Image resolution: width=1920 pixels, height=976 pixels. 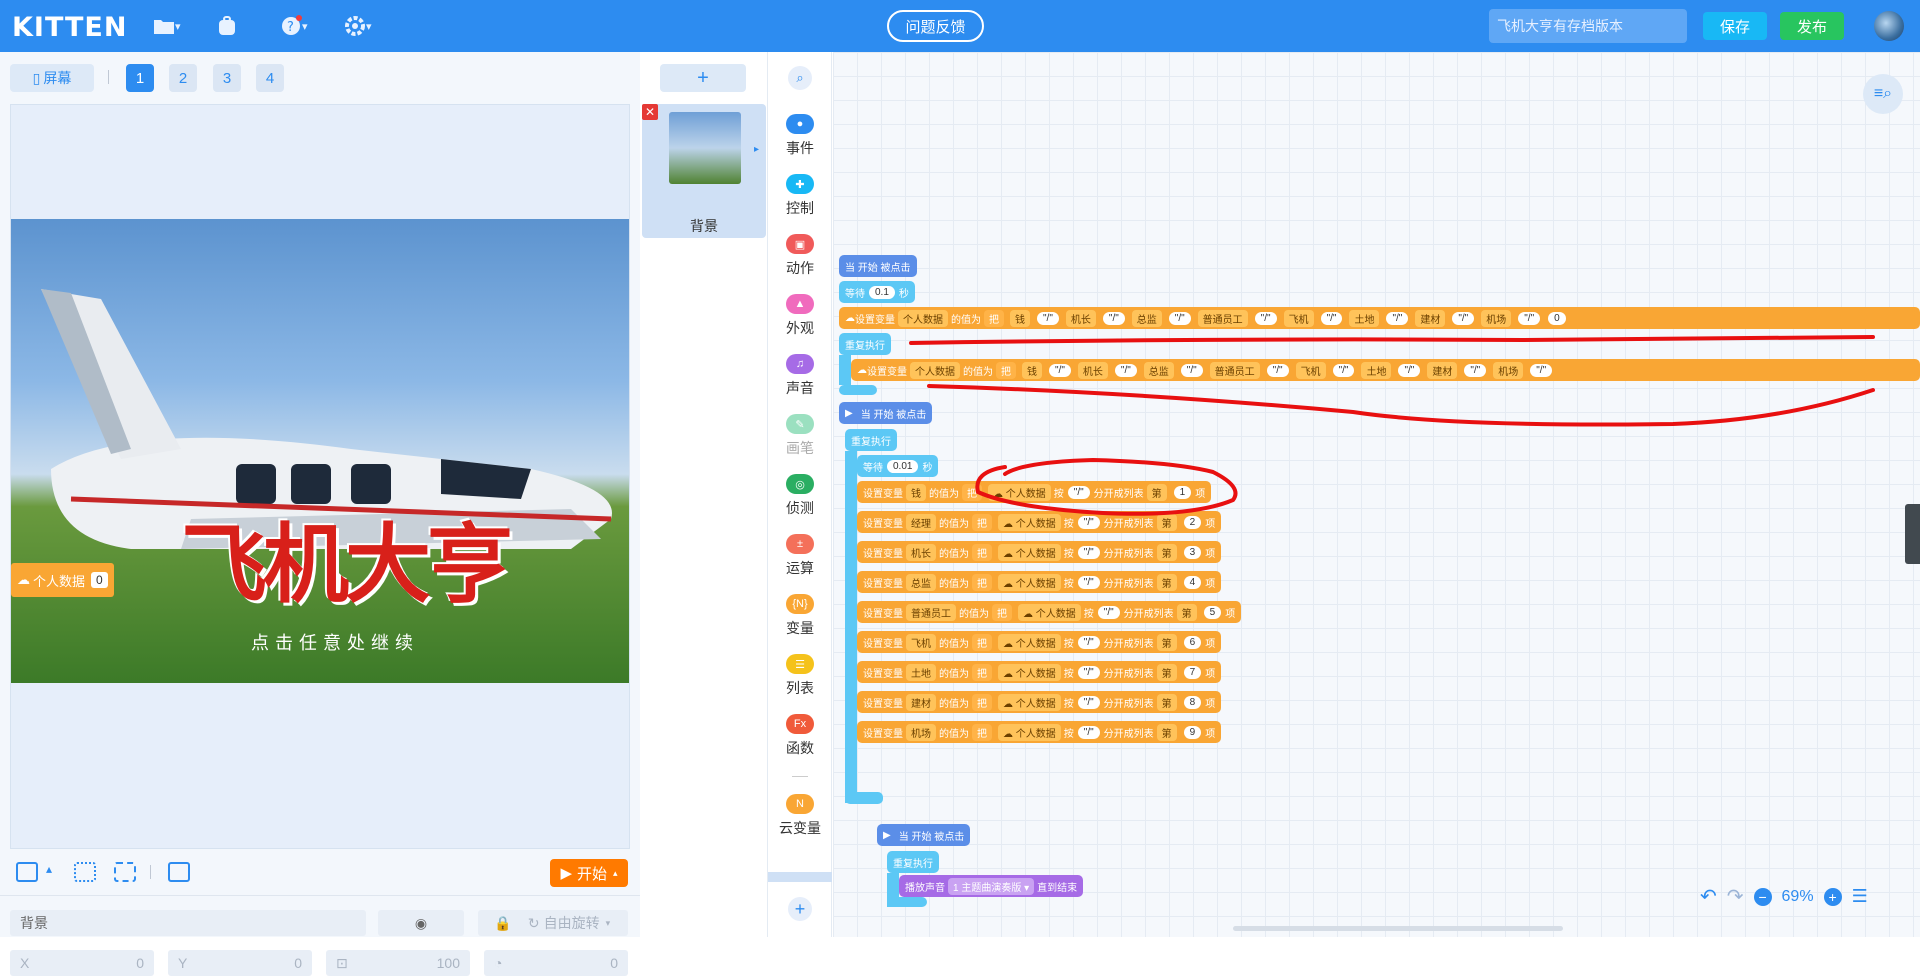 What do you see at coordinates (800, 441) in the screenshot?
I see `category-pen: ✎ 画笔` at bounding box center [800, 441].